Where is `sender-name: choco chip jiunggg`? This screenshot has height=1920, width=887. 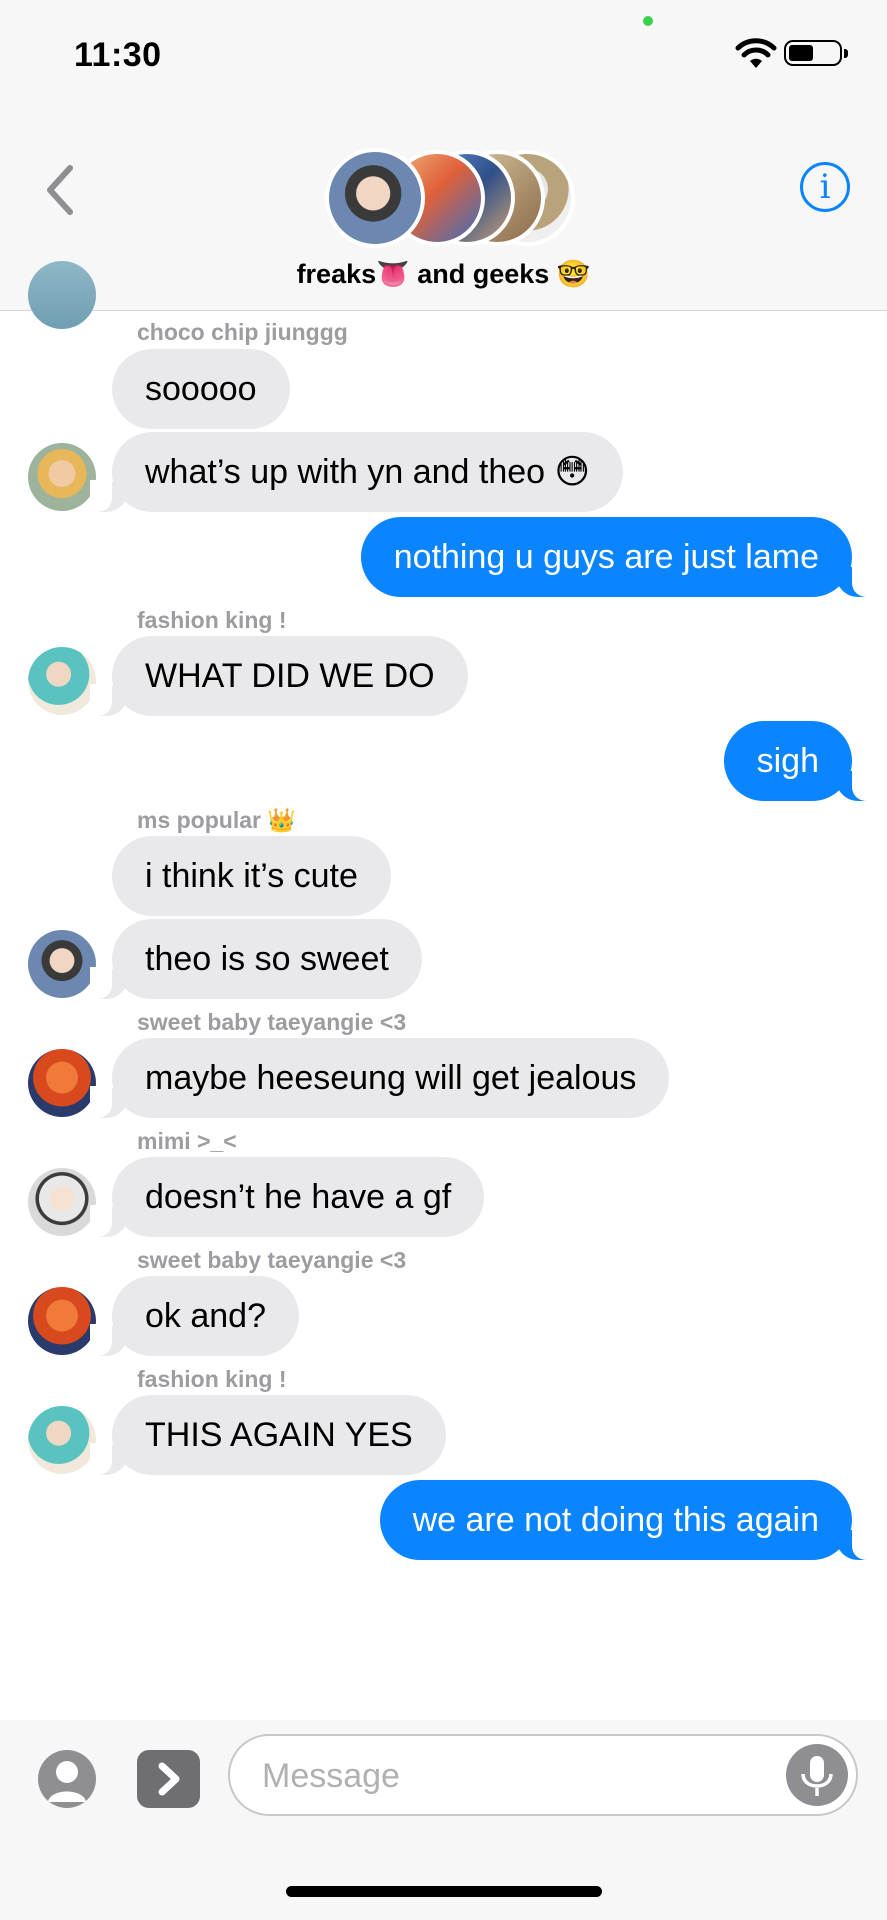
sender-name: choco chip jiunggg is located at coordinates (242, 332).